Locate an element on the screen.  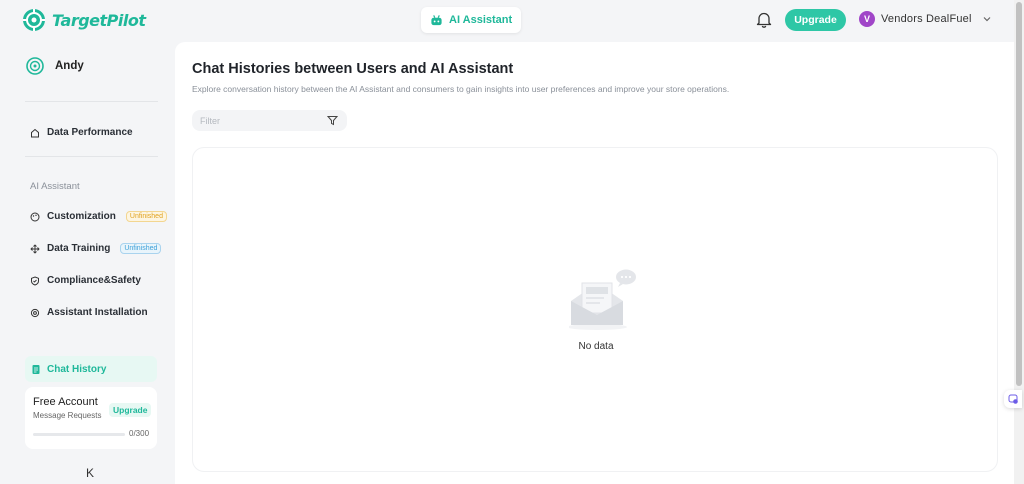
message-count: 0/300 is located at coordinates (139, 433).